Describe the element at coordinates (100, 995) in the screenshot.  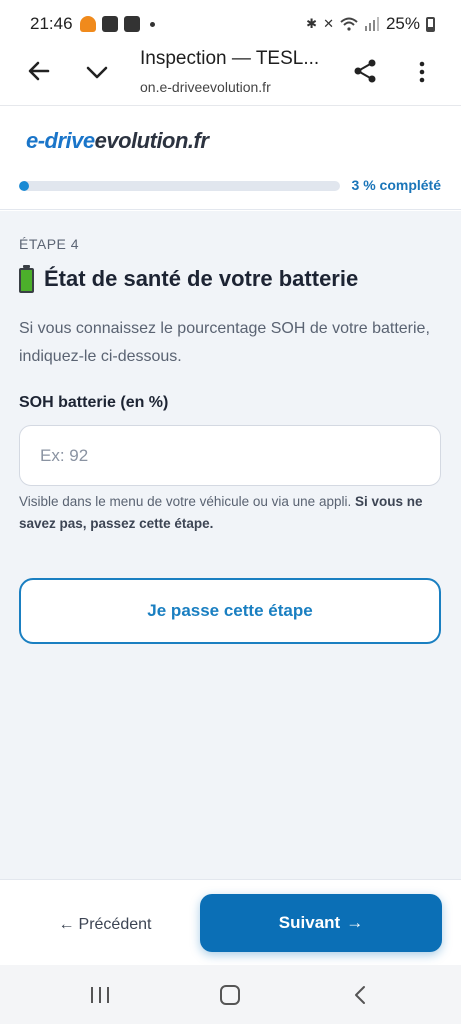
I see `recents-icon` at that location.